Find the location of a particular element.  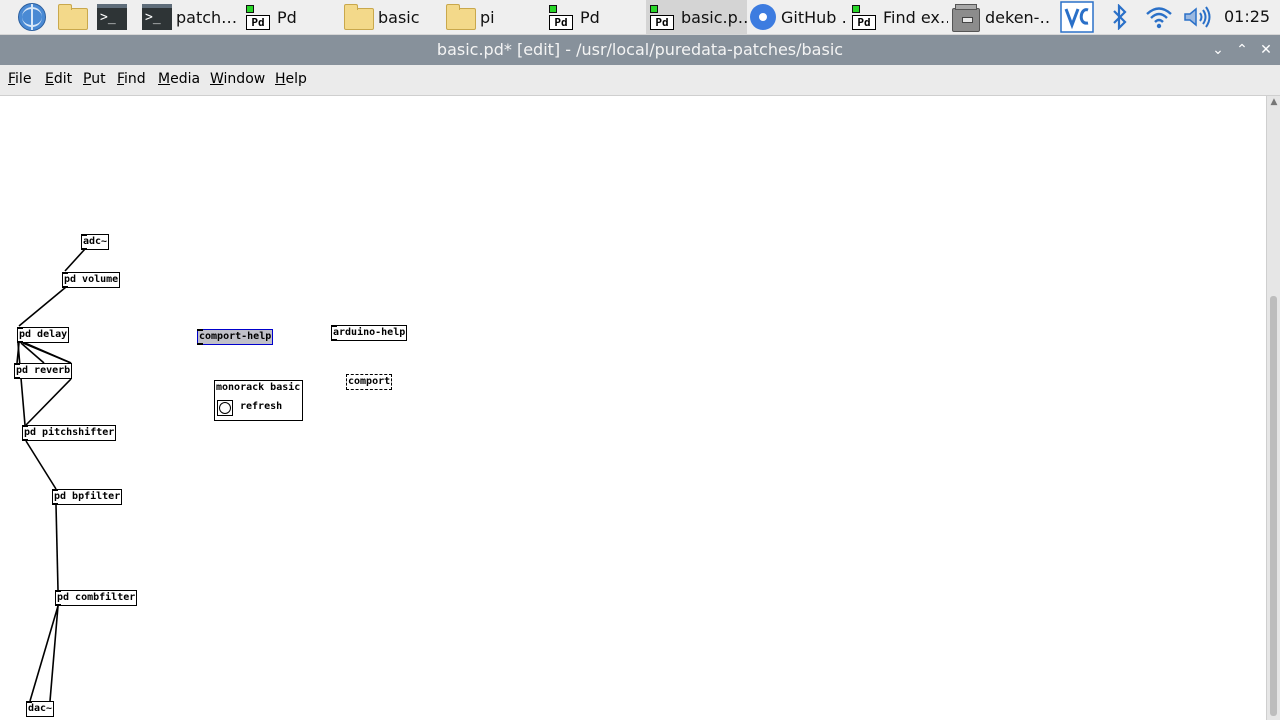

volume-tray-button is located at coordinates (1197, 17).